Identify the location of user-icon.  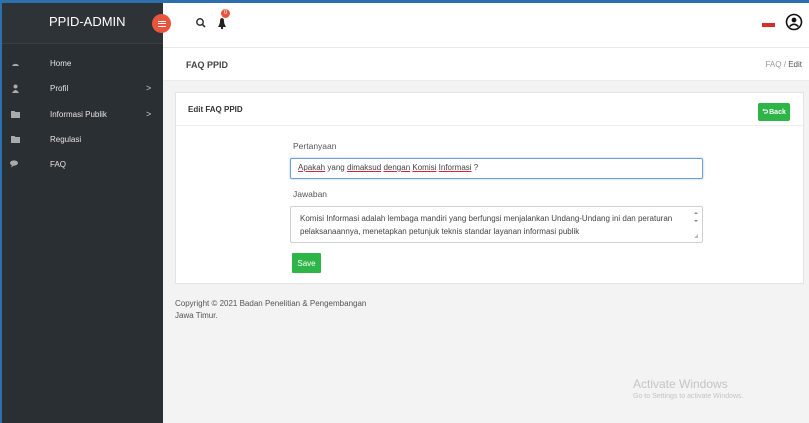
(15, 88).